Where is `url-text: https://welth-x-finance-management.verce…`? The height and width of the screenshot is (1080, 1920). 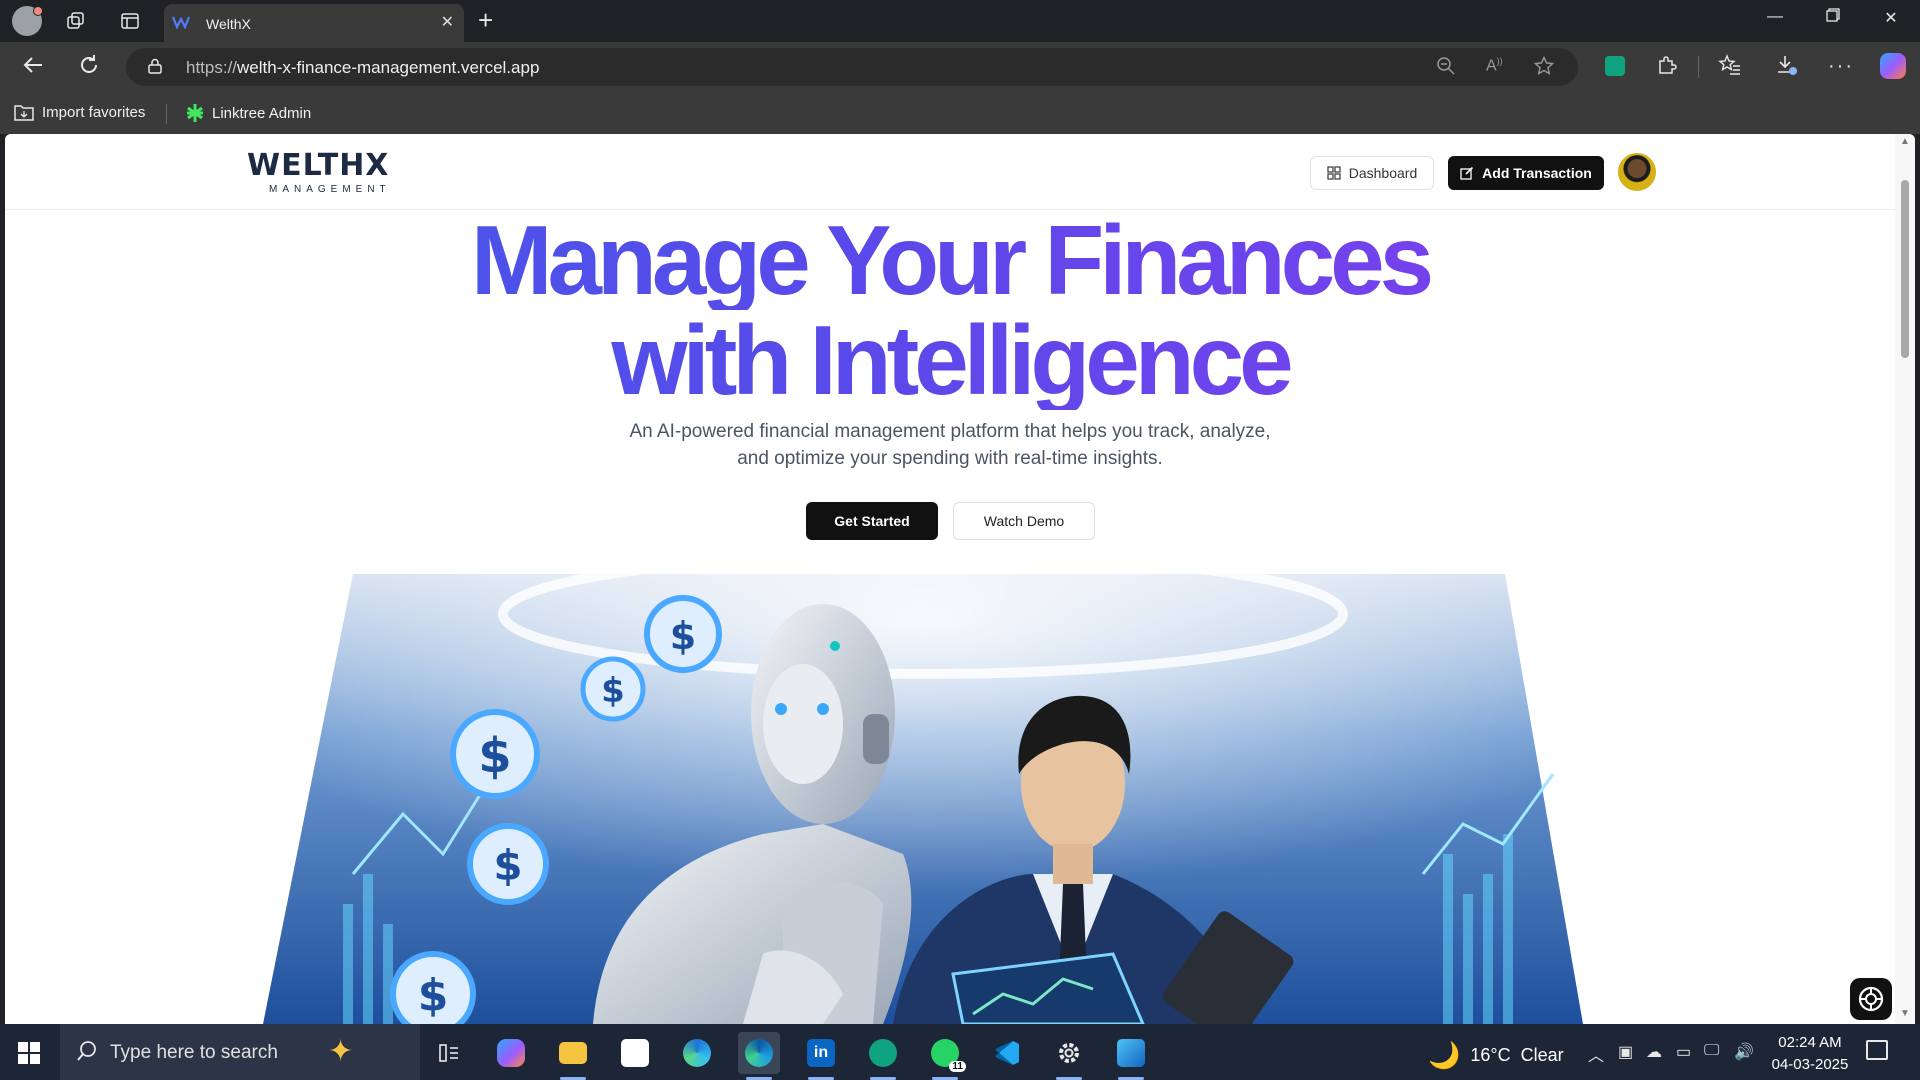
url-text: https://welth-x-finance-management.verce… is located at coordinates (362, 68).